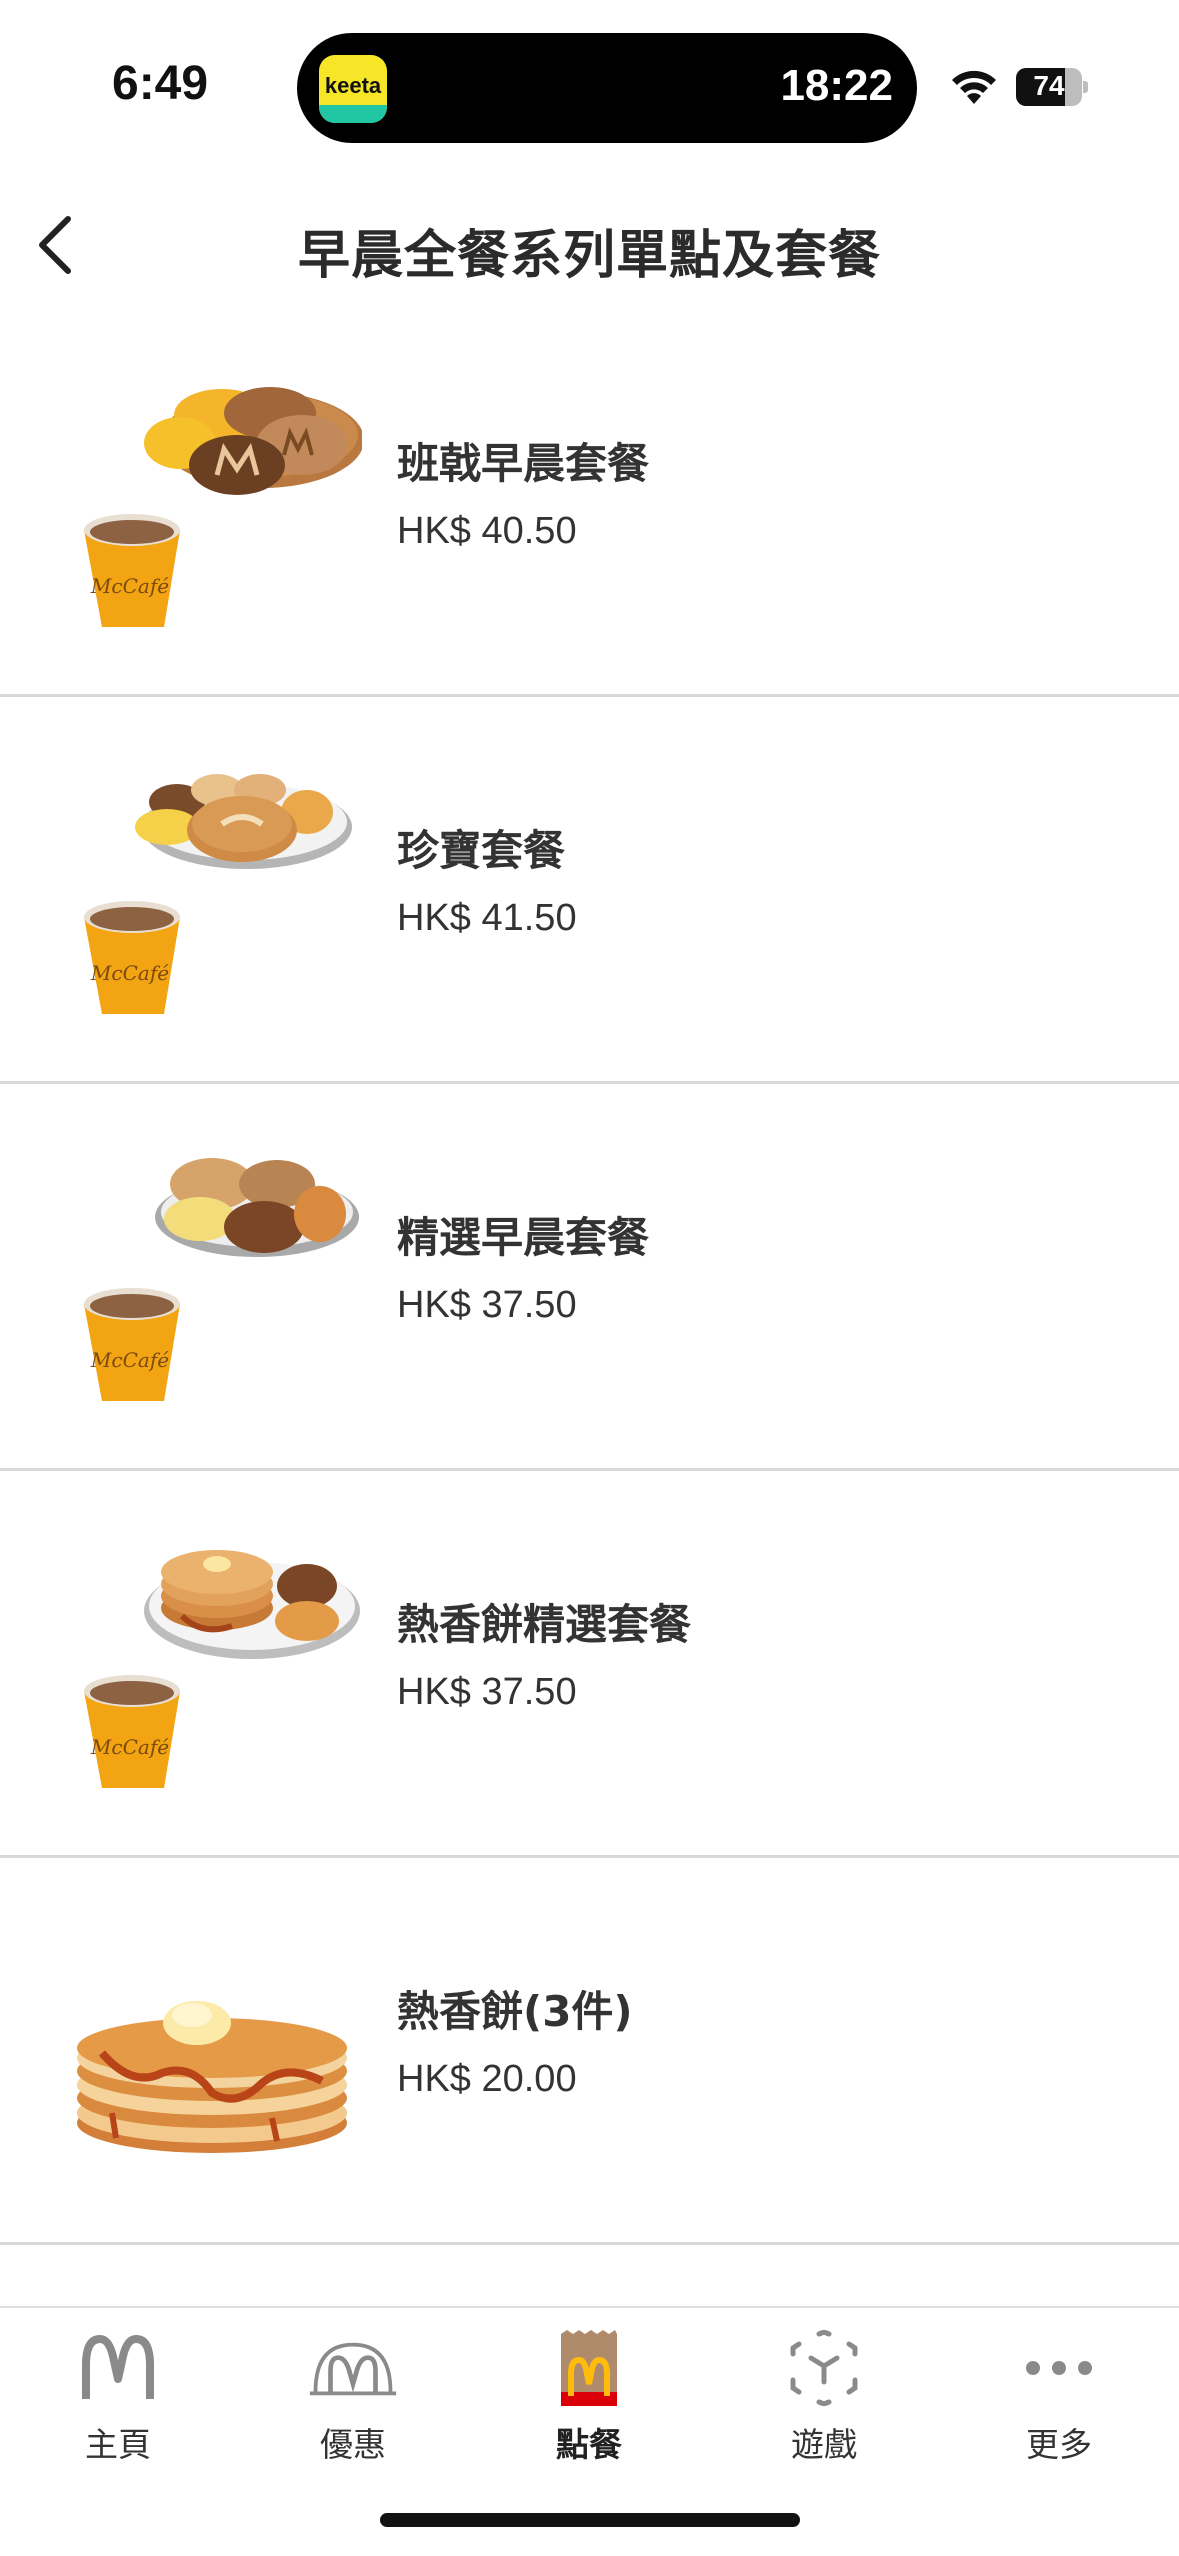 Image resolution: width=1179 pixels, height=2556 pixels. I want to click on home-indicator, so click(590, 2520).